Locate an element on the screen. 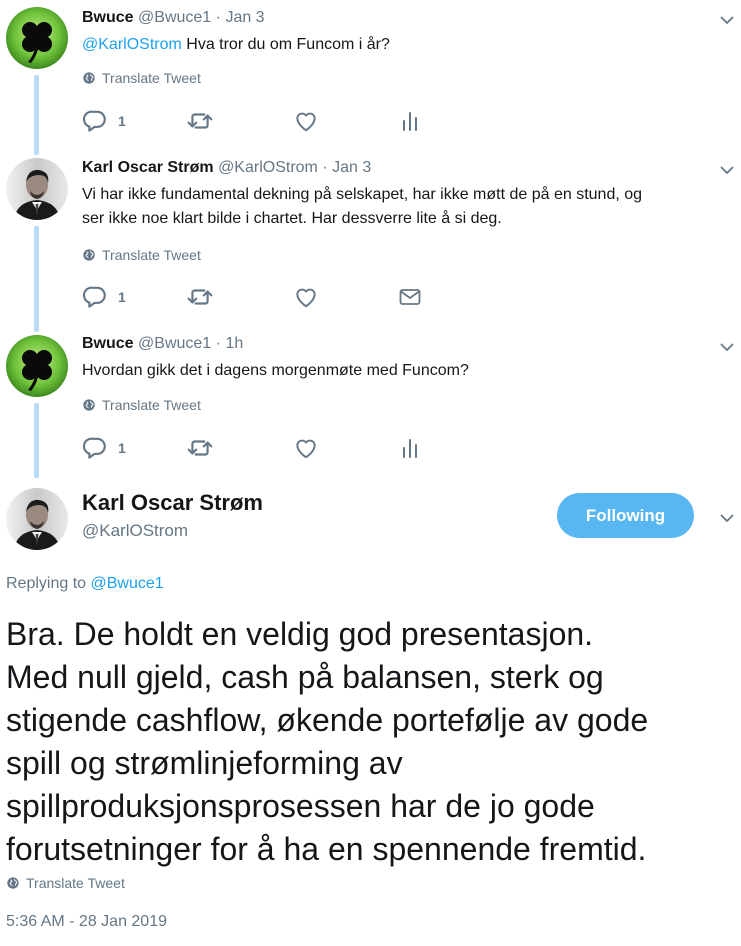 The width and height of the screenshot is (741, 946). replying-to-link: @Bwuce1 is located at coordinates (127, 583).